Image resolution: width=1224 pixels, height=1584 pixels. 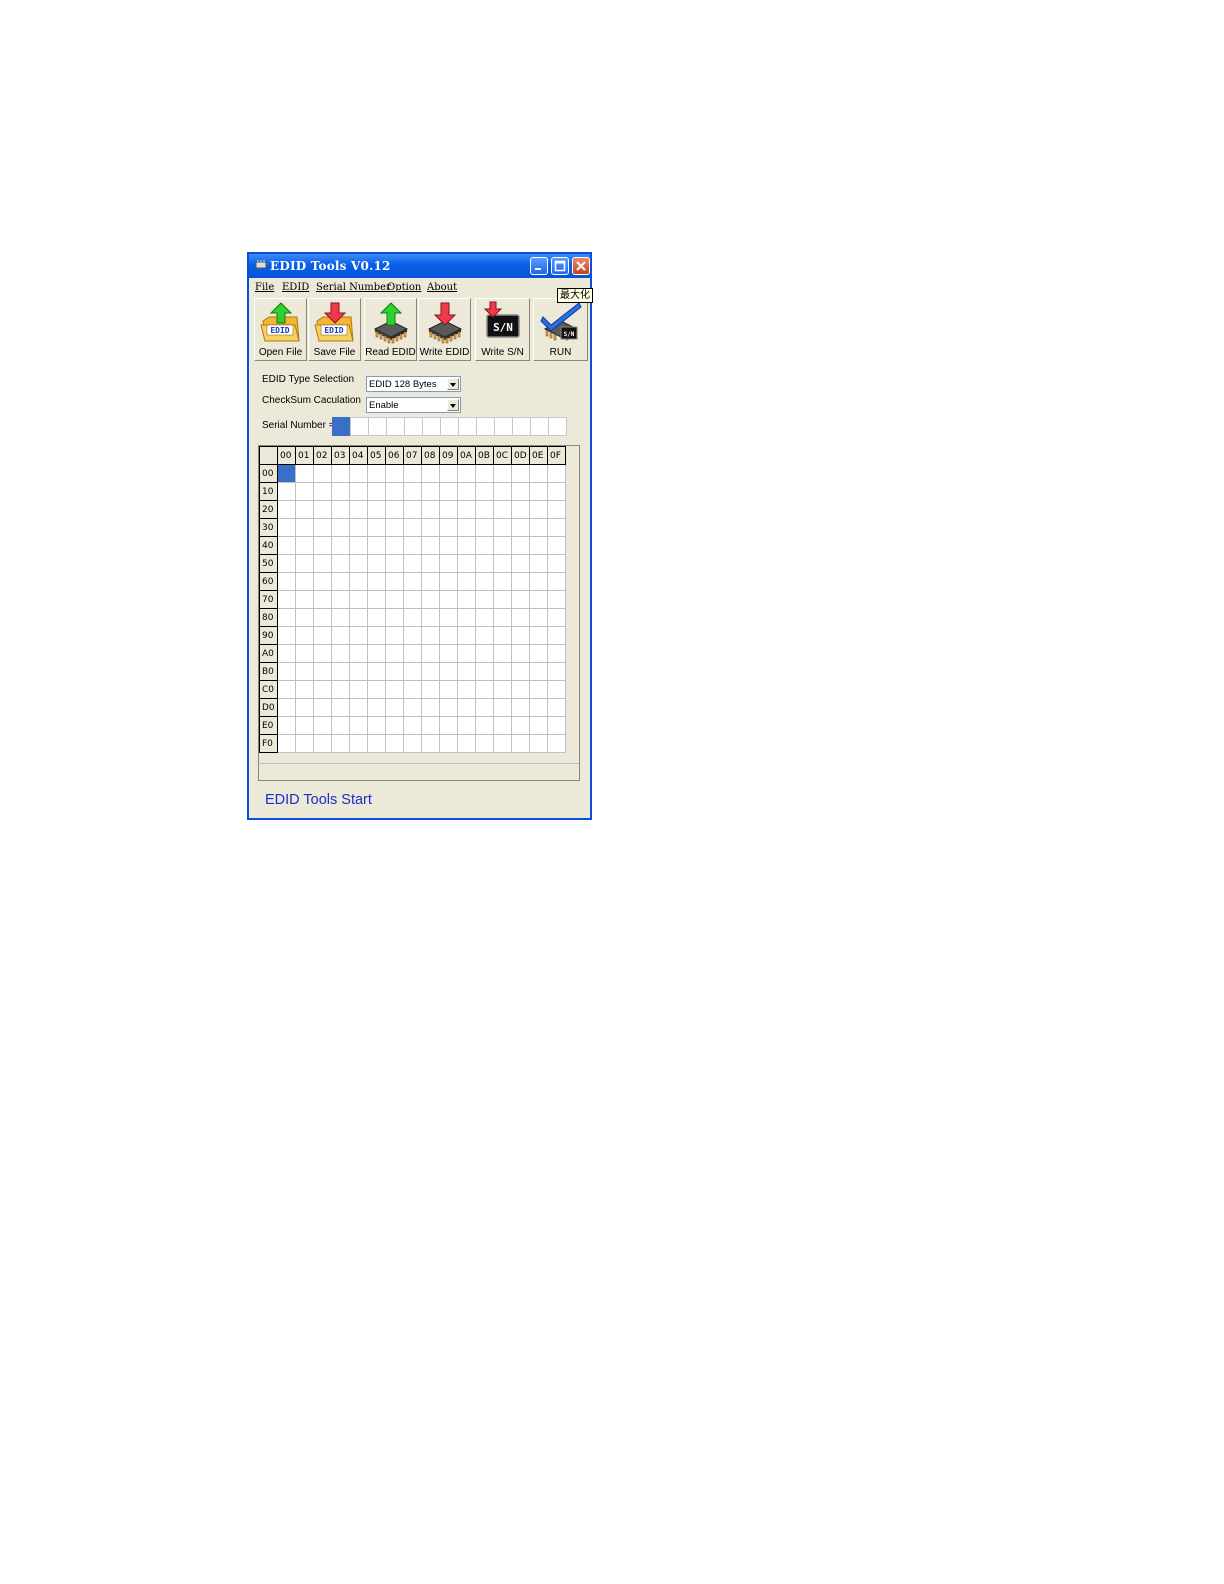 What do you see at coordinates (295, 287) in the screenshot?
I see `menu-edid: EDID` at bounding box center [295, 287].